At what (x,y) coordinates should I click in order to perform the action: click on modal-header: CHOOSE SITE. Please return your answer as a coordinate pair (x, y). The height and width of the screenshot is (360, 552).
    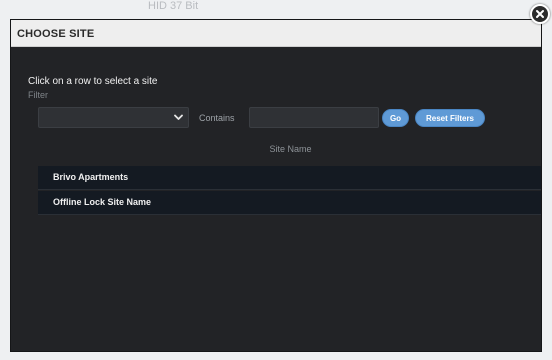
    Looking at the image, I should click on (276, 33).